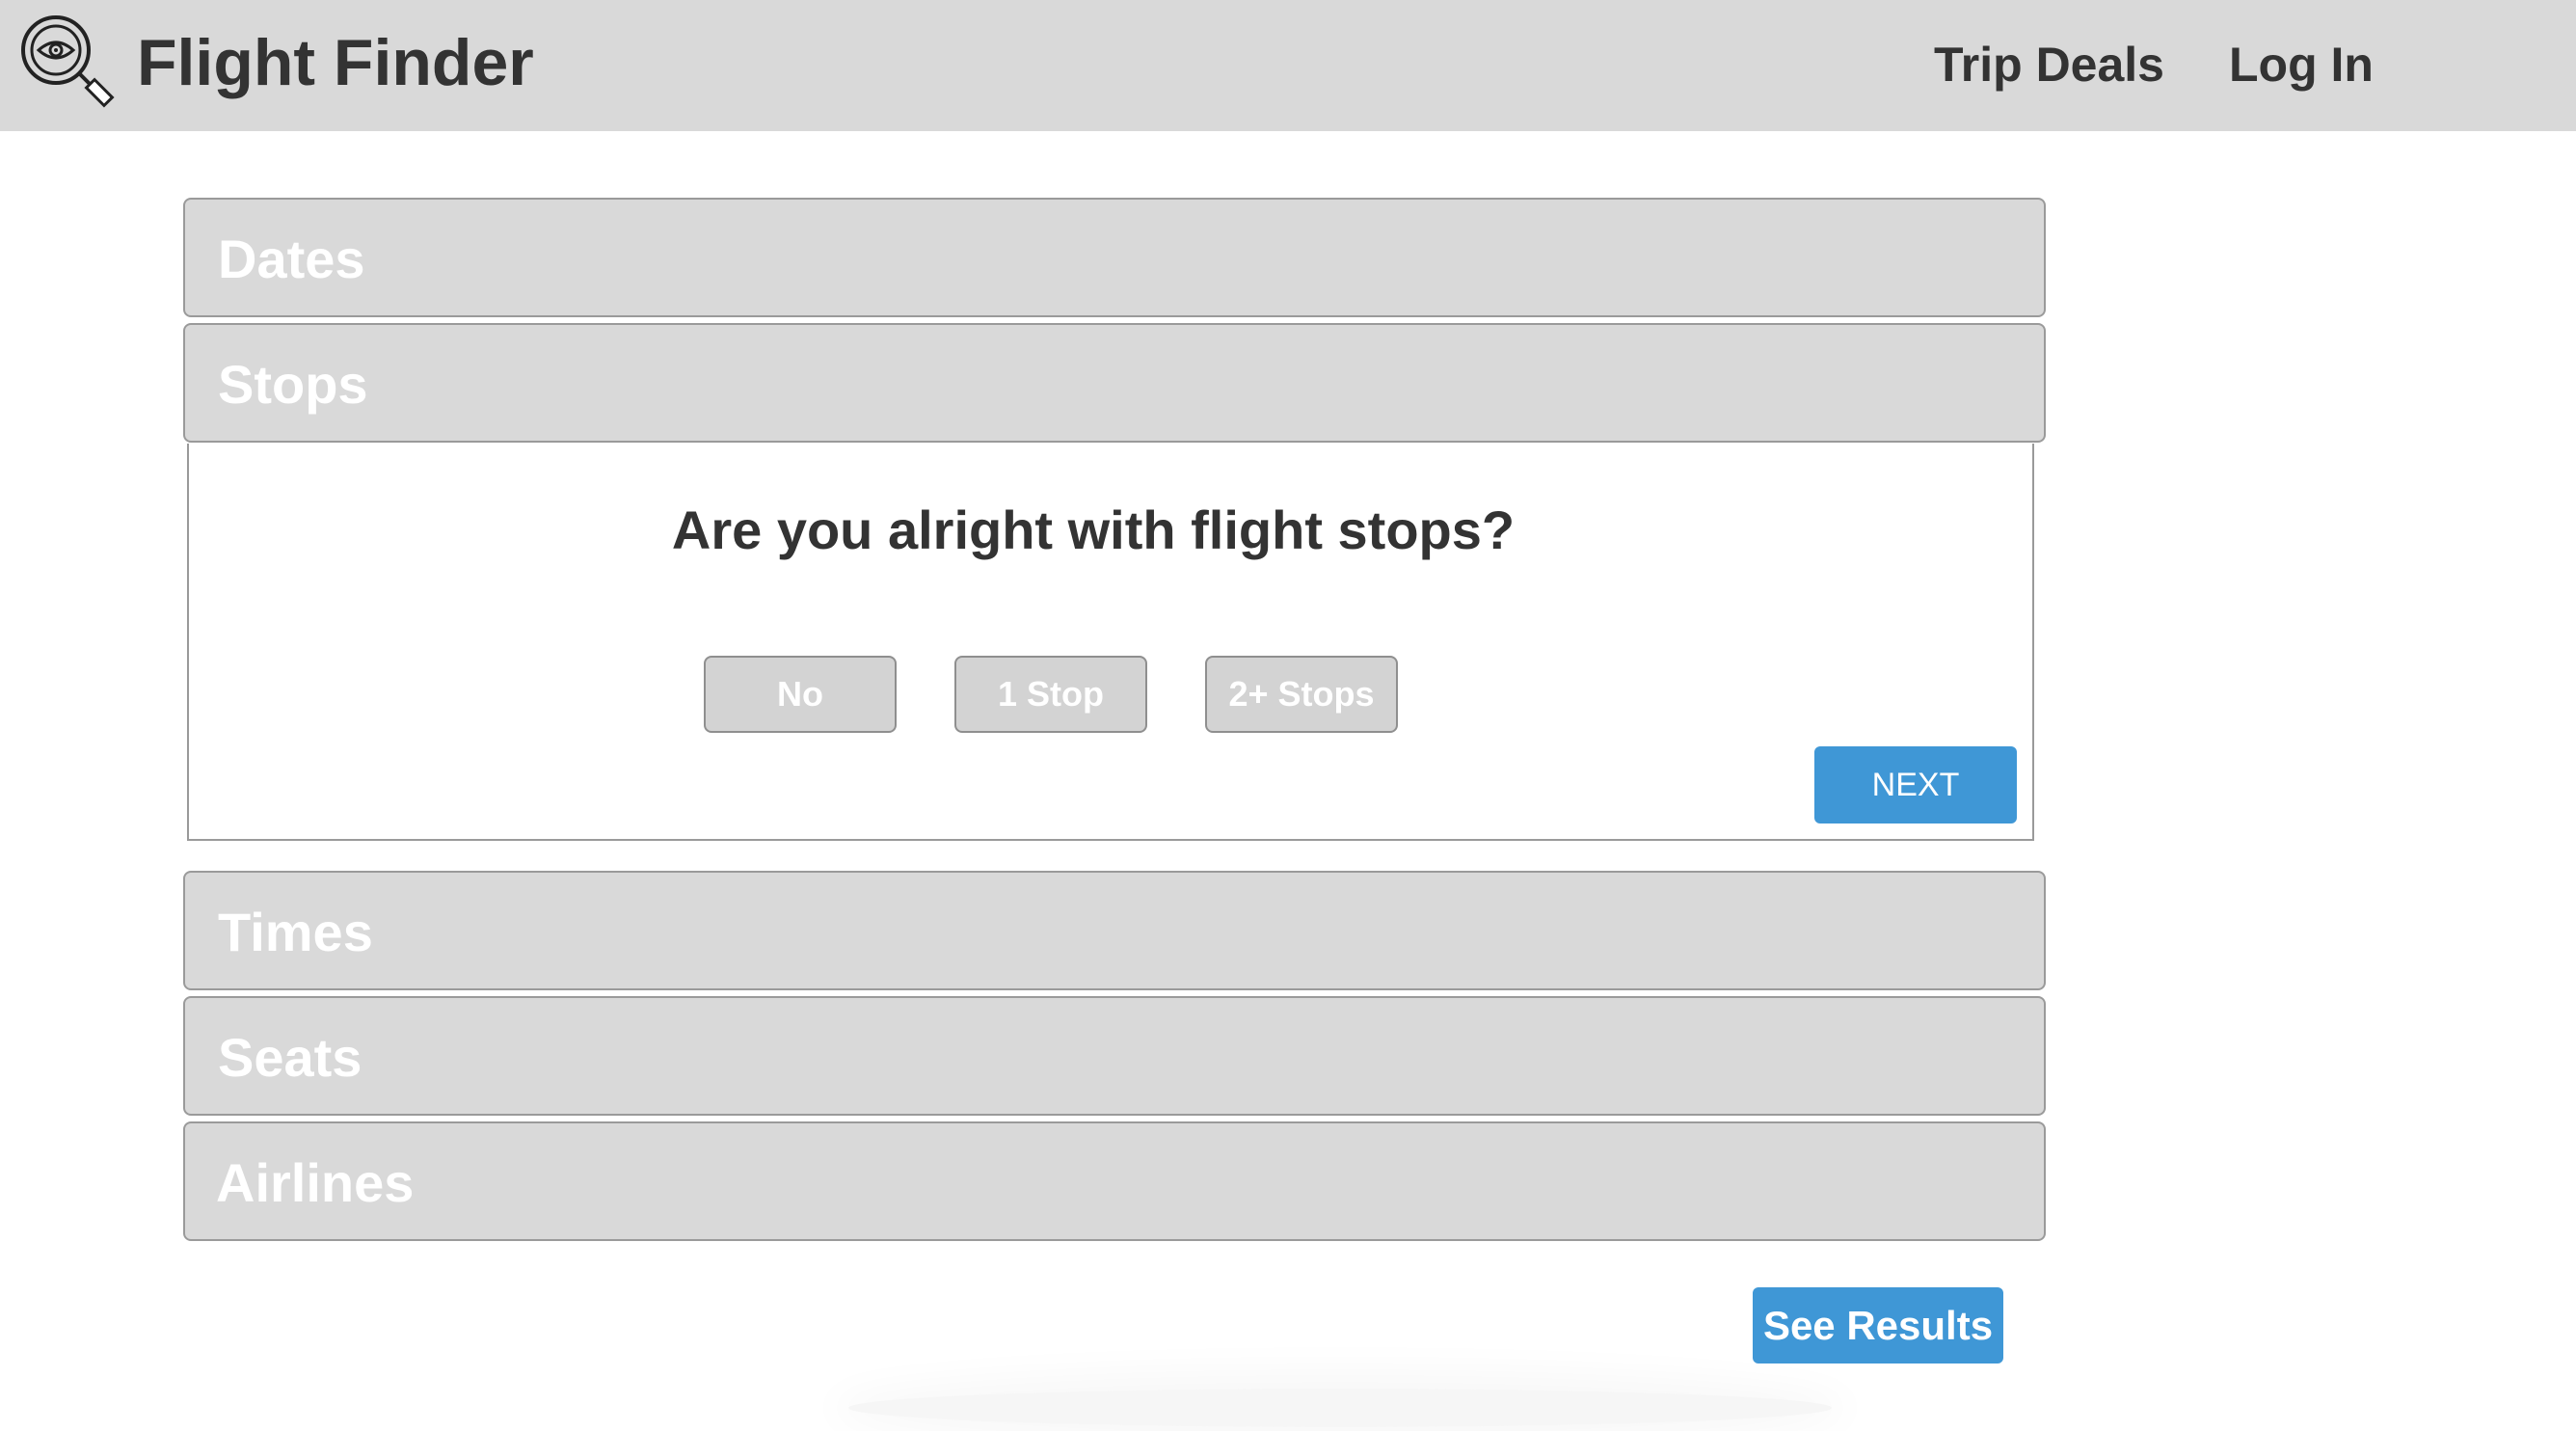 This screenshot has height=1431, width=2576. What do you see at coordinates (1093, 530) in the screenshot?
I see `stops-question: Are you alright with flight stops?` at bounding box center [1093, 530].